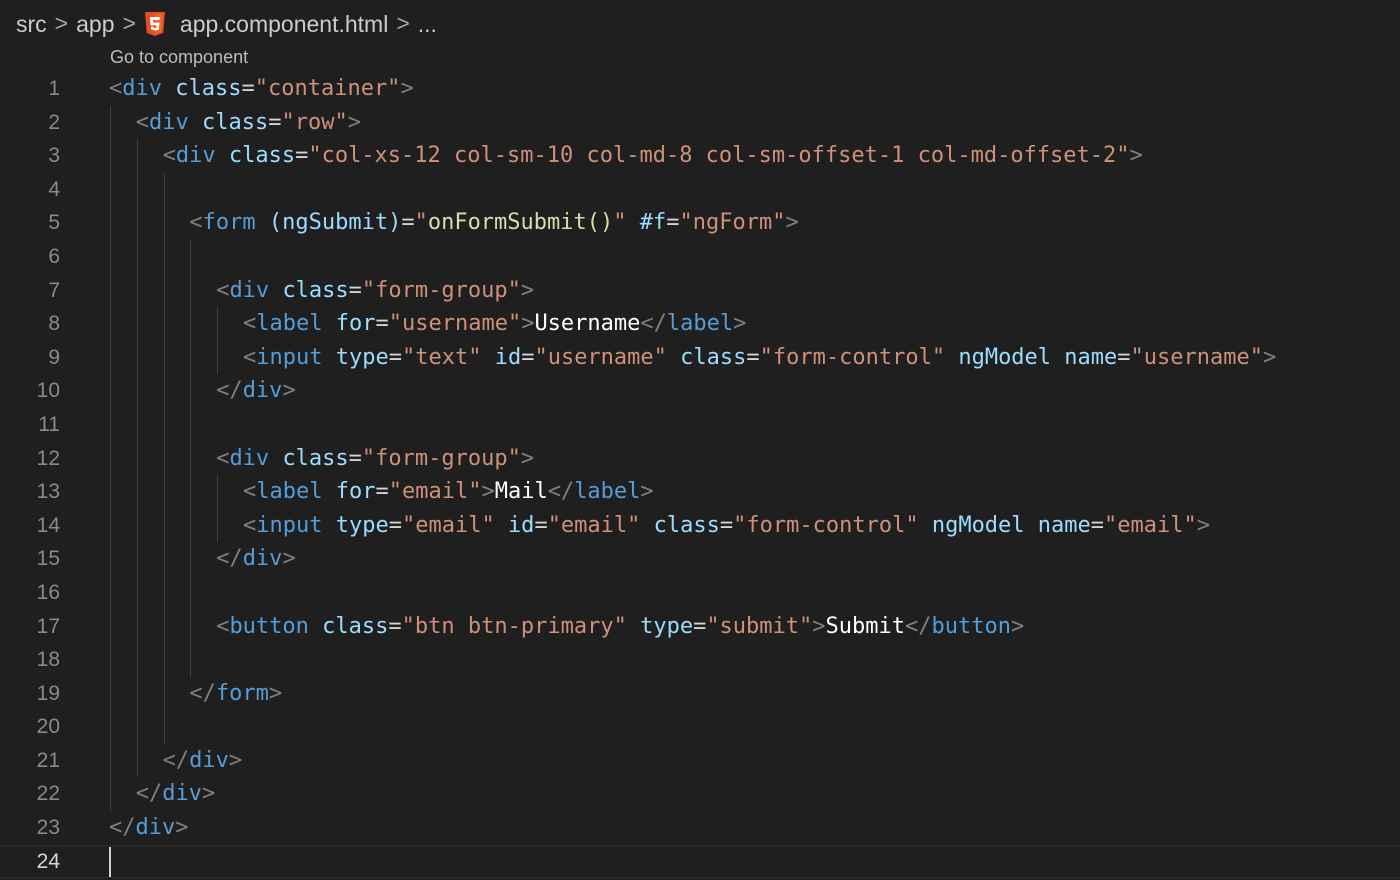 The height and width of the screenshot is (880, 1400). I want to click on token-attr: type, so click(362, 357).